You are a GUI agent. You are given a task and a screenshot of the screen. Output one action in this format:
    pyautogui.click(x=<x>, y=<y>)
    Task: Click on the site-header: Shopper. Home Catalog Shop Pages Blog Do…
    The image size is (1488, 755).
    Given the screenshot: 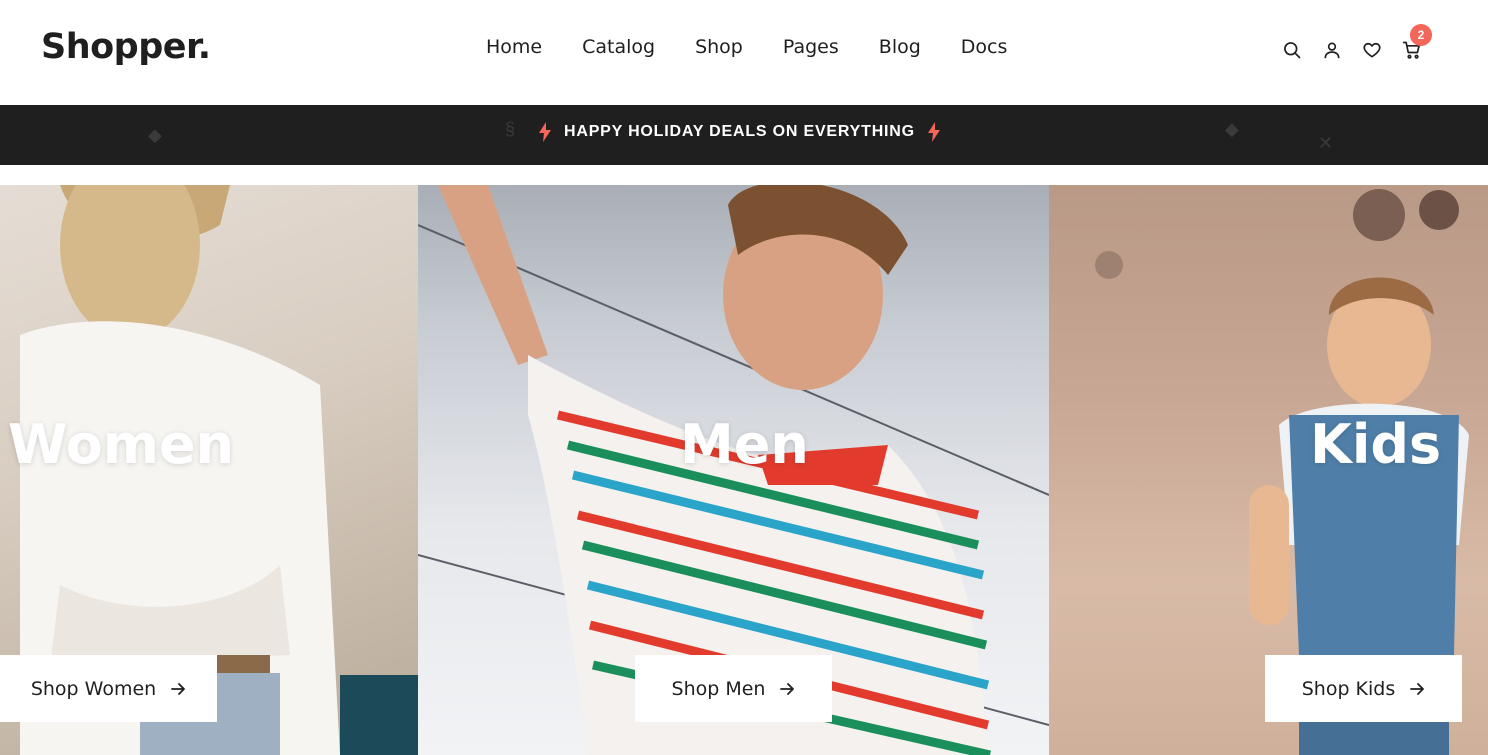 What is the action you would take?
    pyautogui.click(x=744, y=52)
    